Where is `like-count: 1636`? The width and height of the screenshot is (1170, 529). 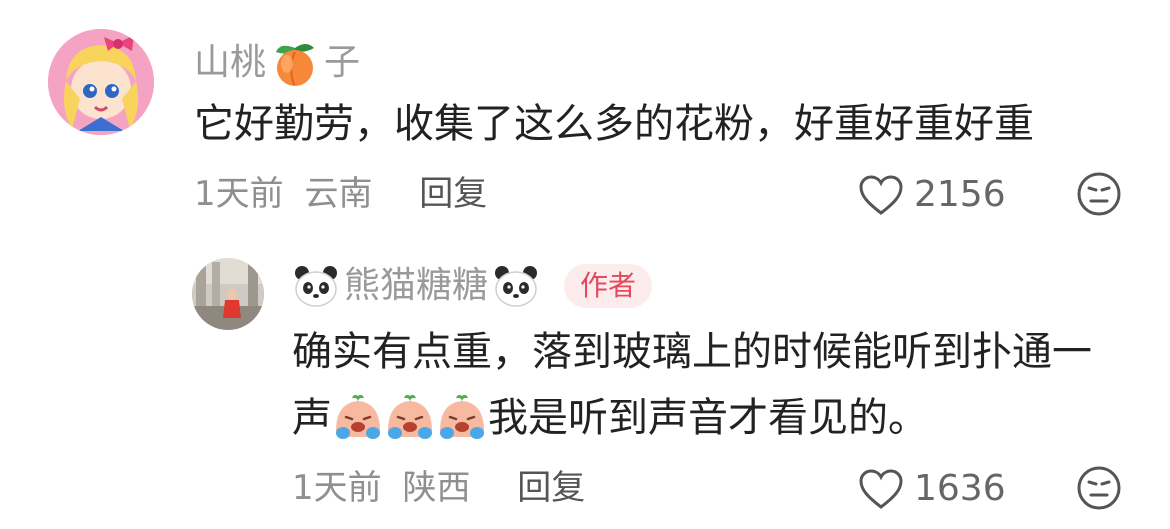 like-count: 1636 is located at coordinates (960, 488).